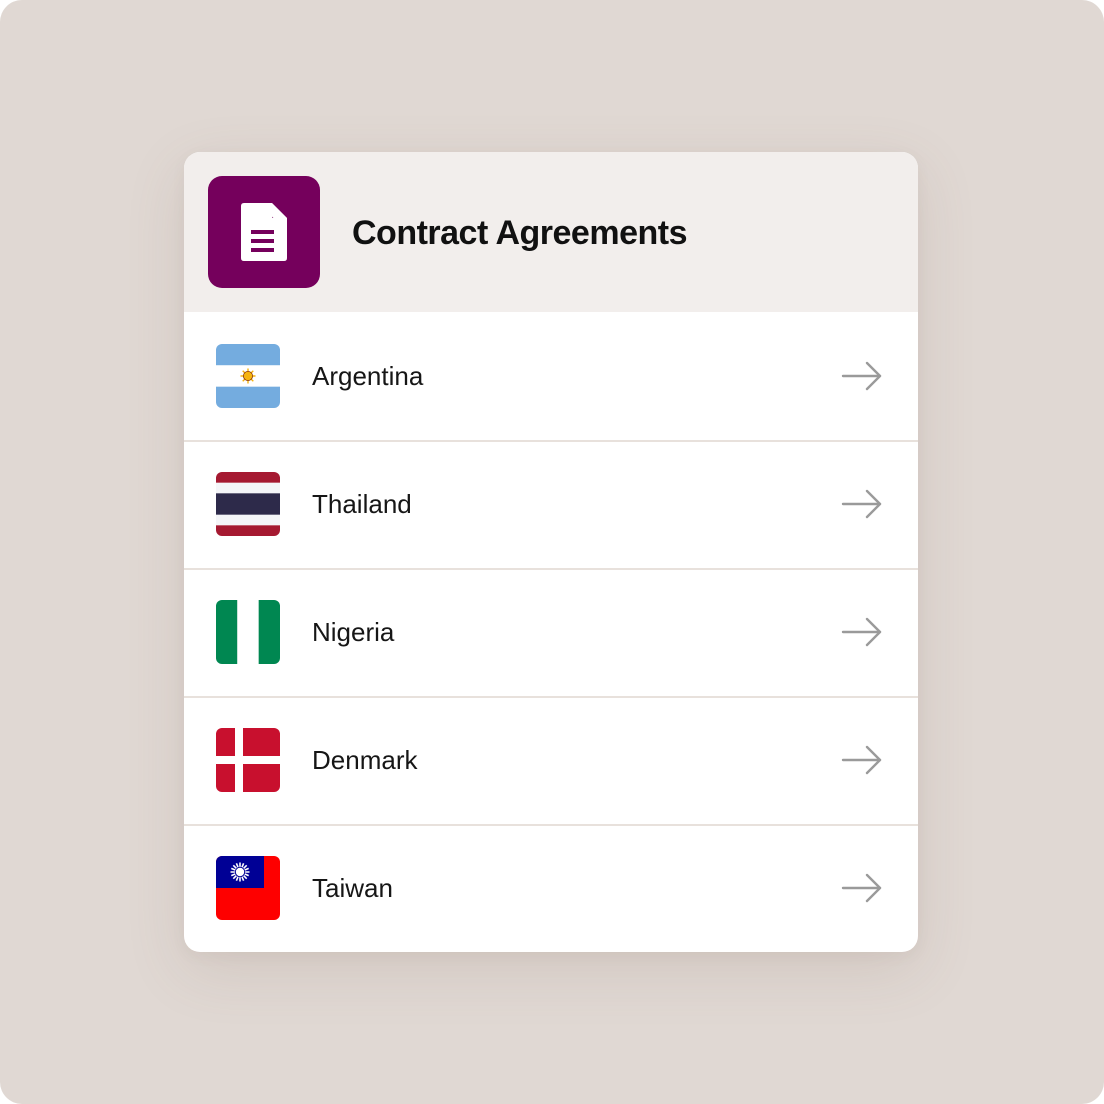 The image size is (1104, 1104). What do you see at coordinates (519, 233) in the screenshot?
I see `card-title: Contract Agreements` at bounding box center [519, 233].